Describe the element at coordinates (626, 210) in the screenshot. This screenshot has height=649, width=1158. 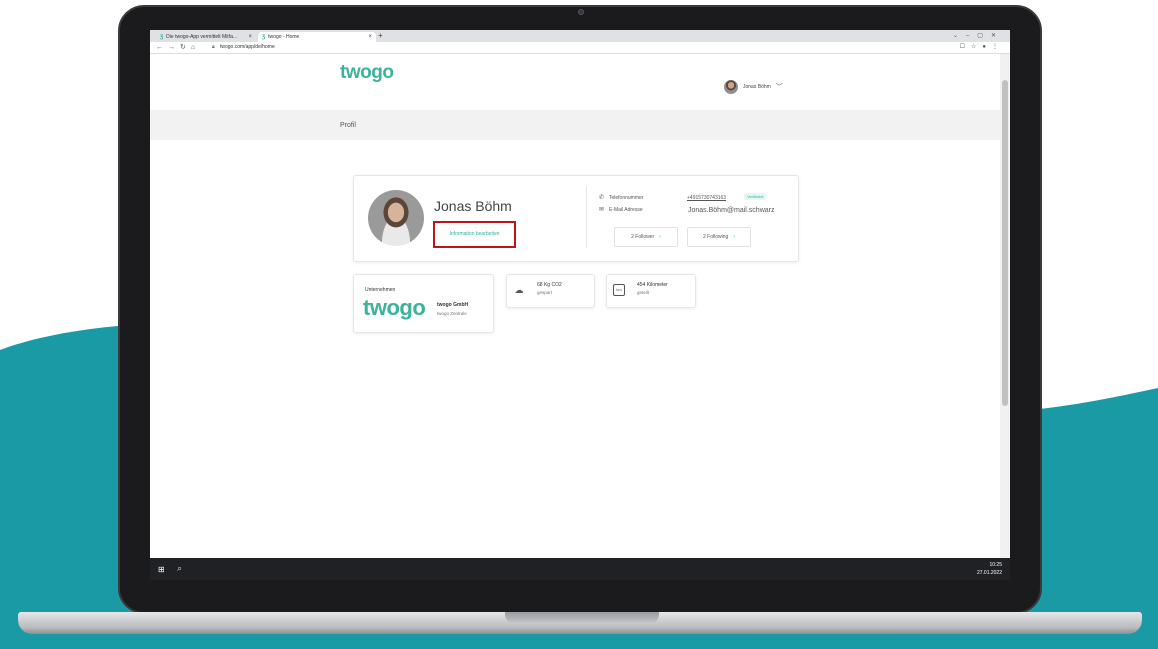
I see `email-label: E-Mail Adresse` at that location.